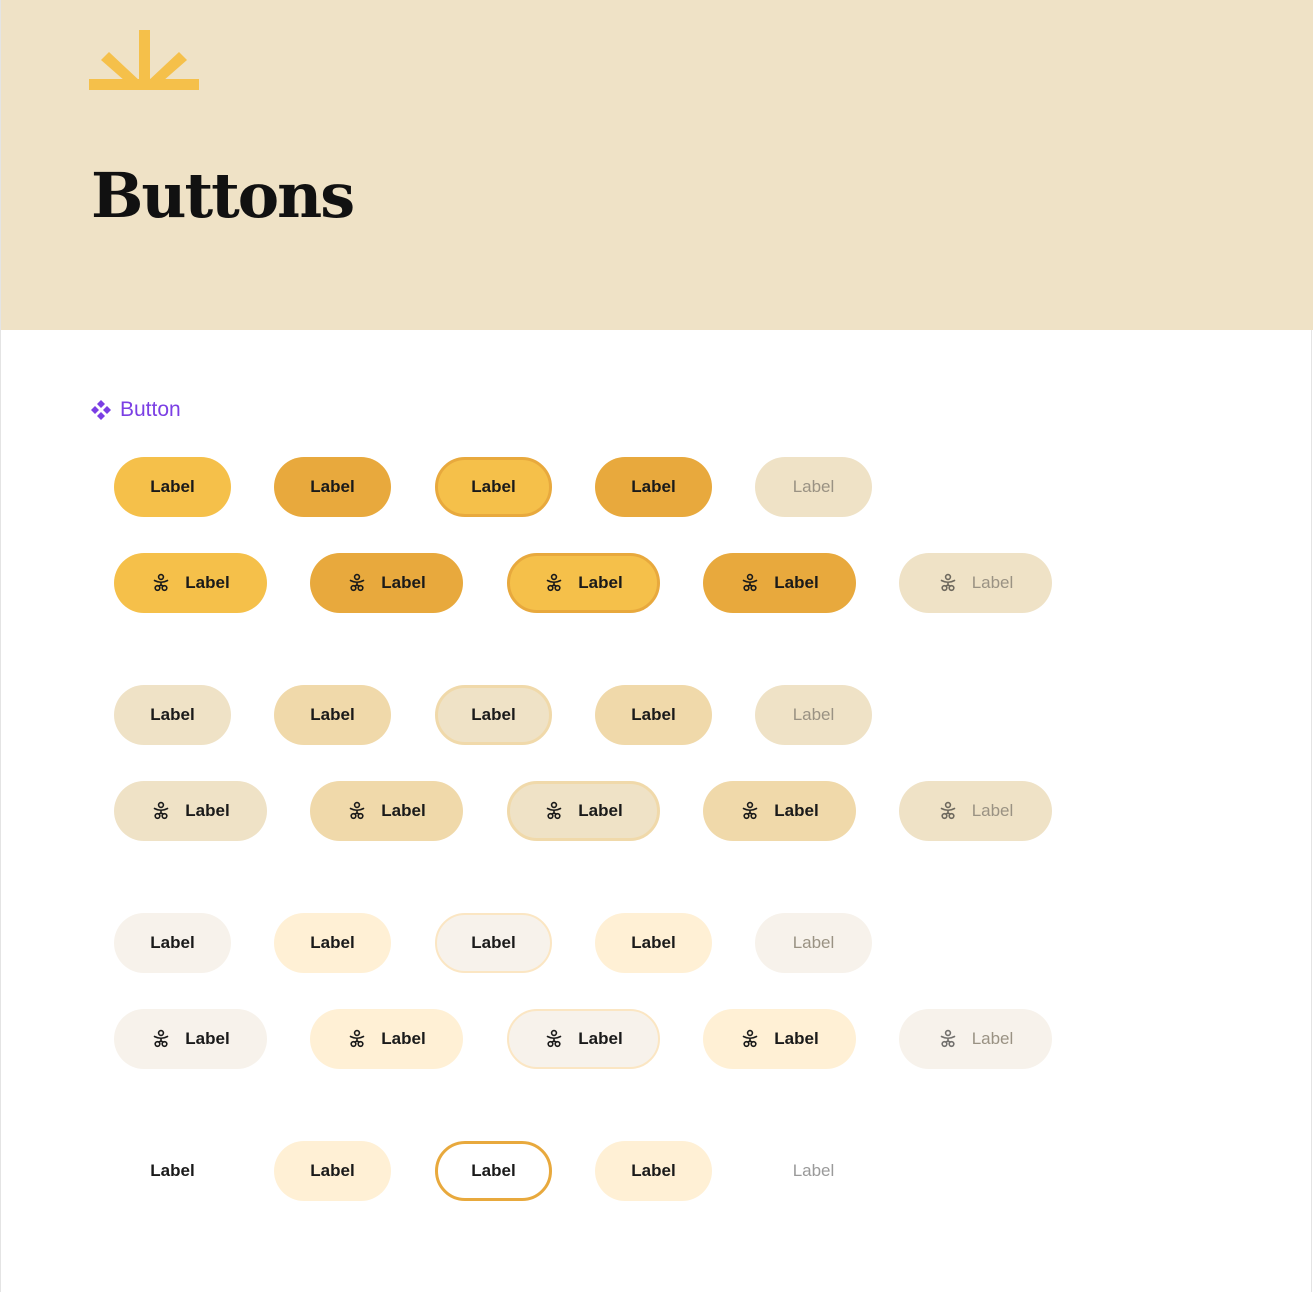  I want to click on primary-button-default-with-icon: Label, so click(190, 583).